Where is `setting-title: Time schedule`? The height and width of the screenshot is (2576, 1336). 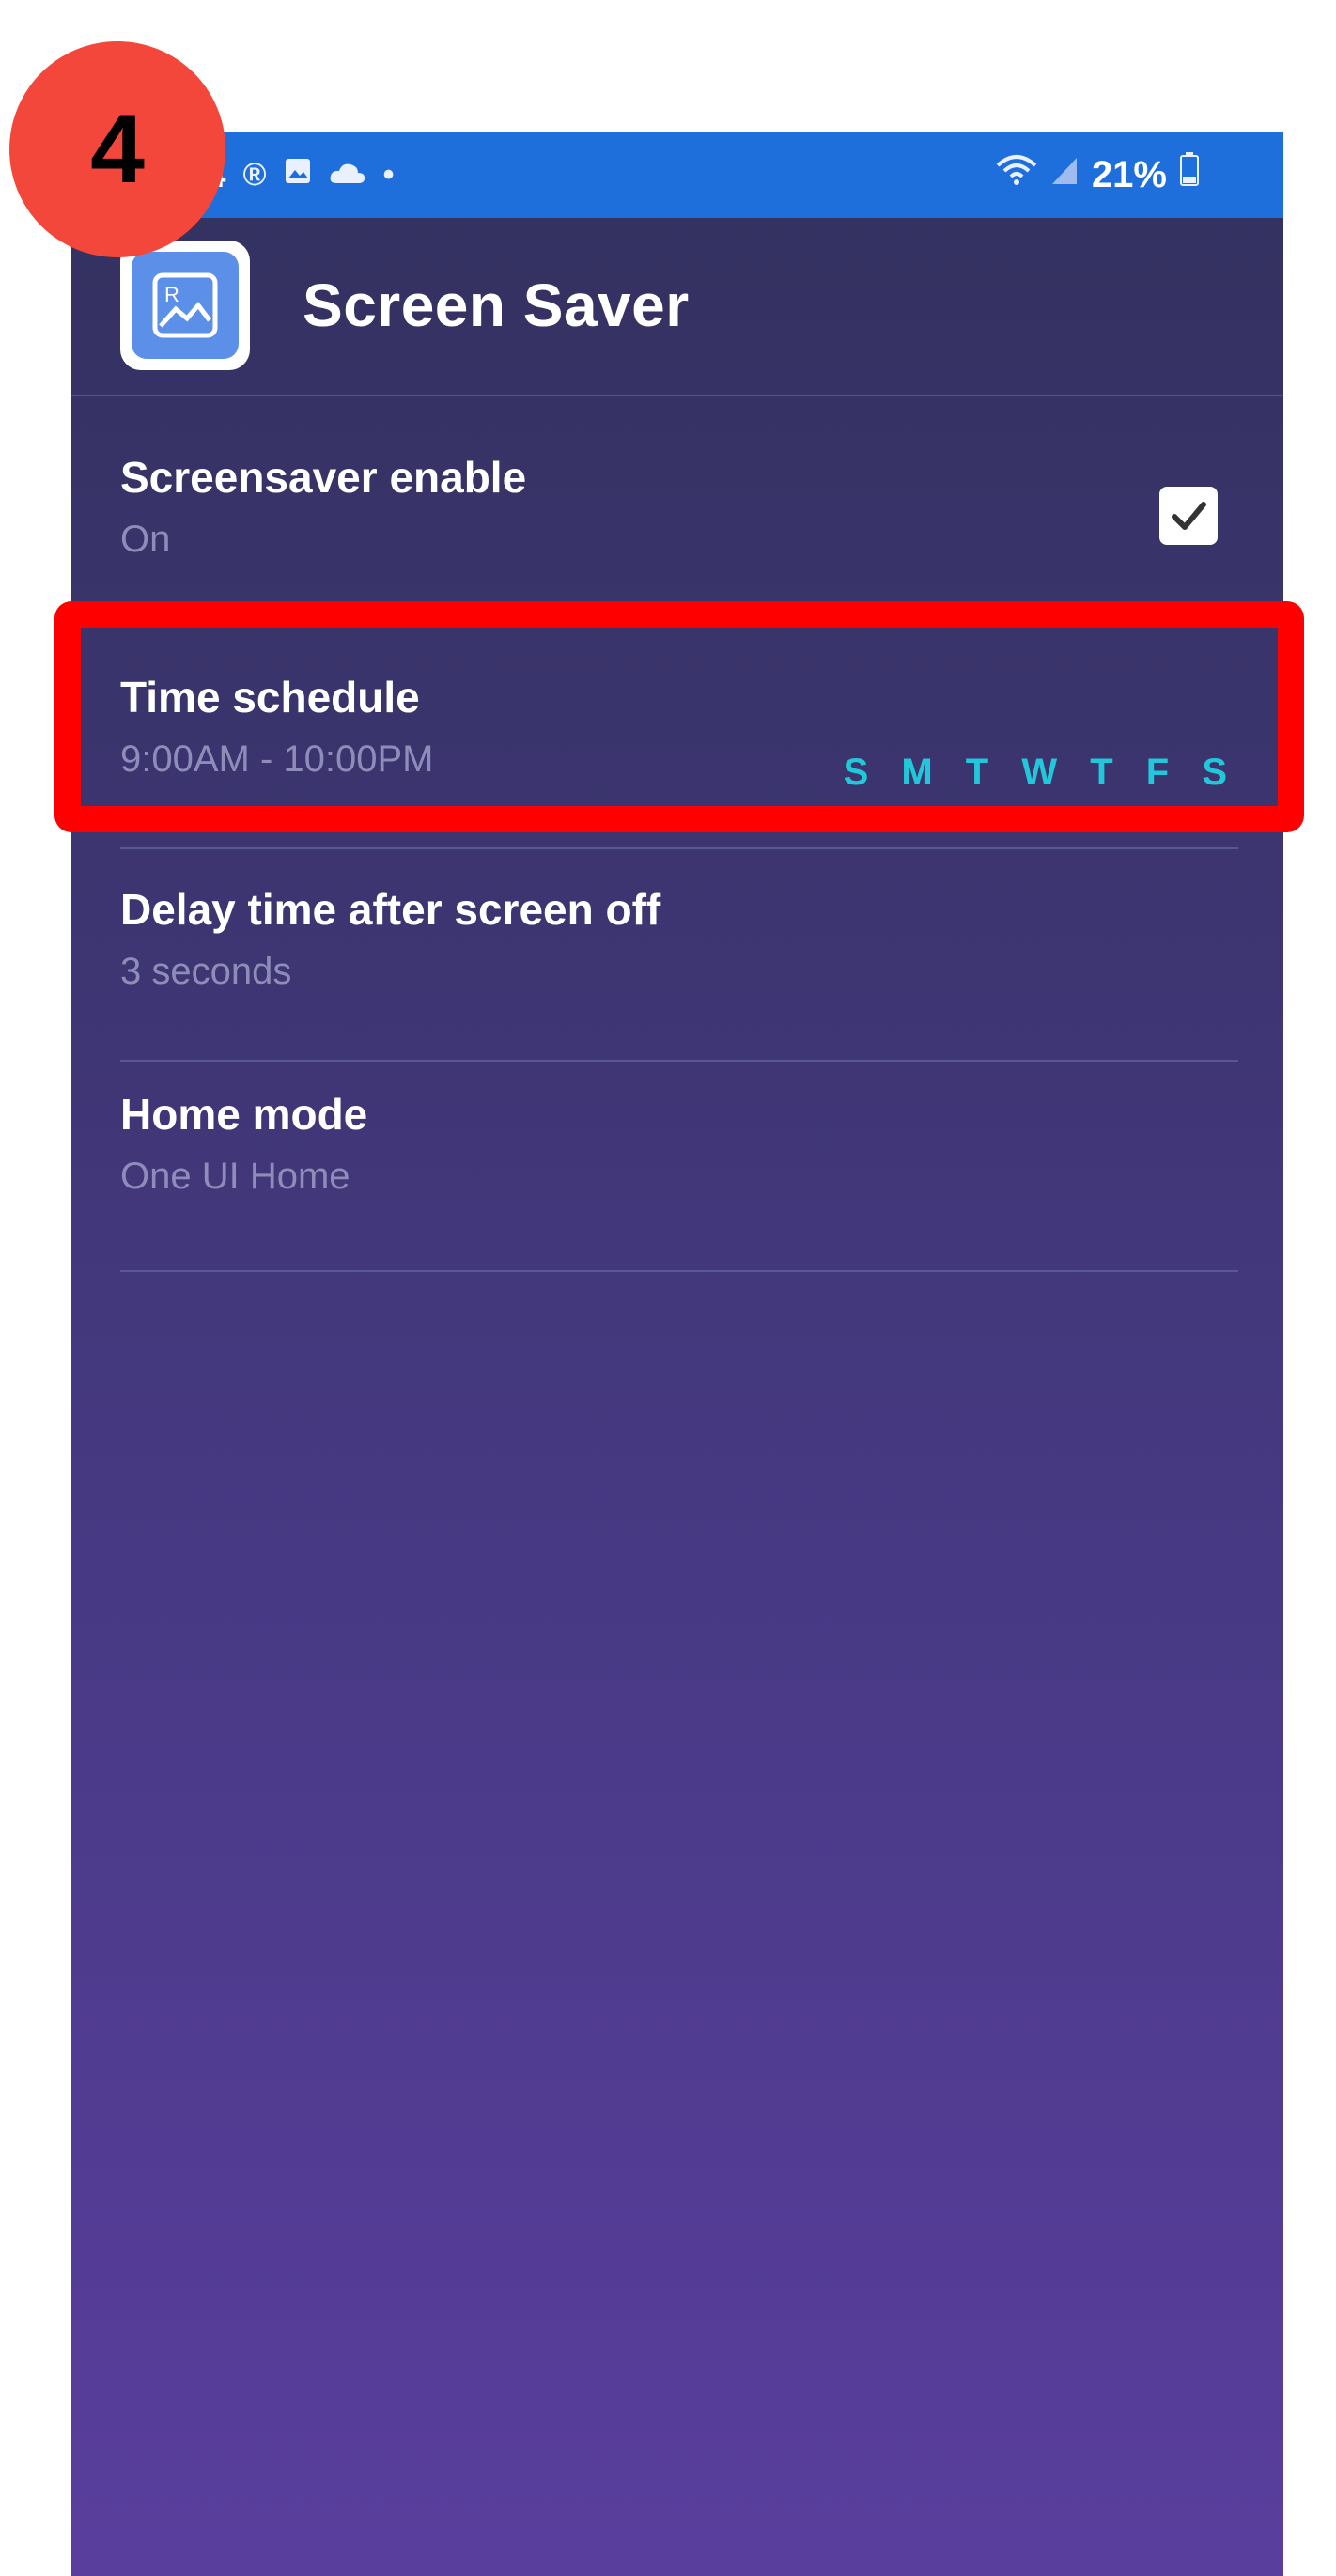
setting-title: Time schedule is located at coordinates (270, 698).